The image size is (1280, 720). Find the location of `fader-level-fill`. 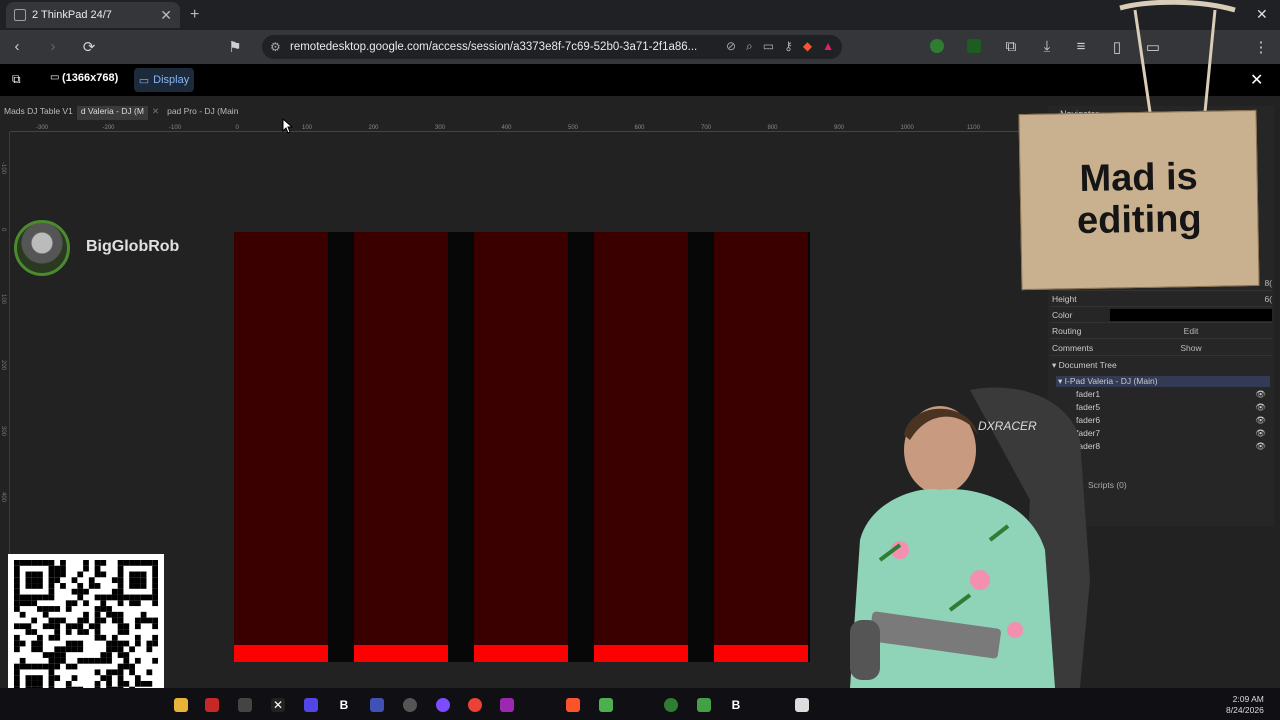

fader-level-fill is located at coordinates (281, 653).